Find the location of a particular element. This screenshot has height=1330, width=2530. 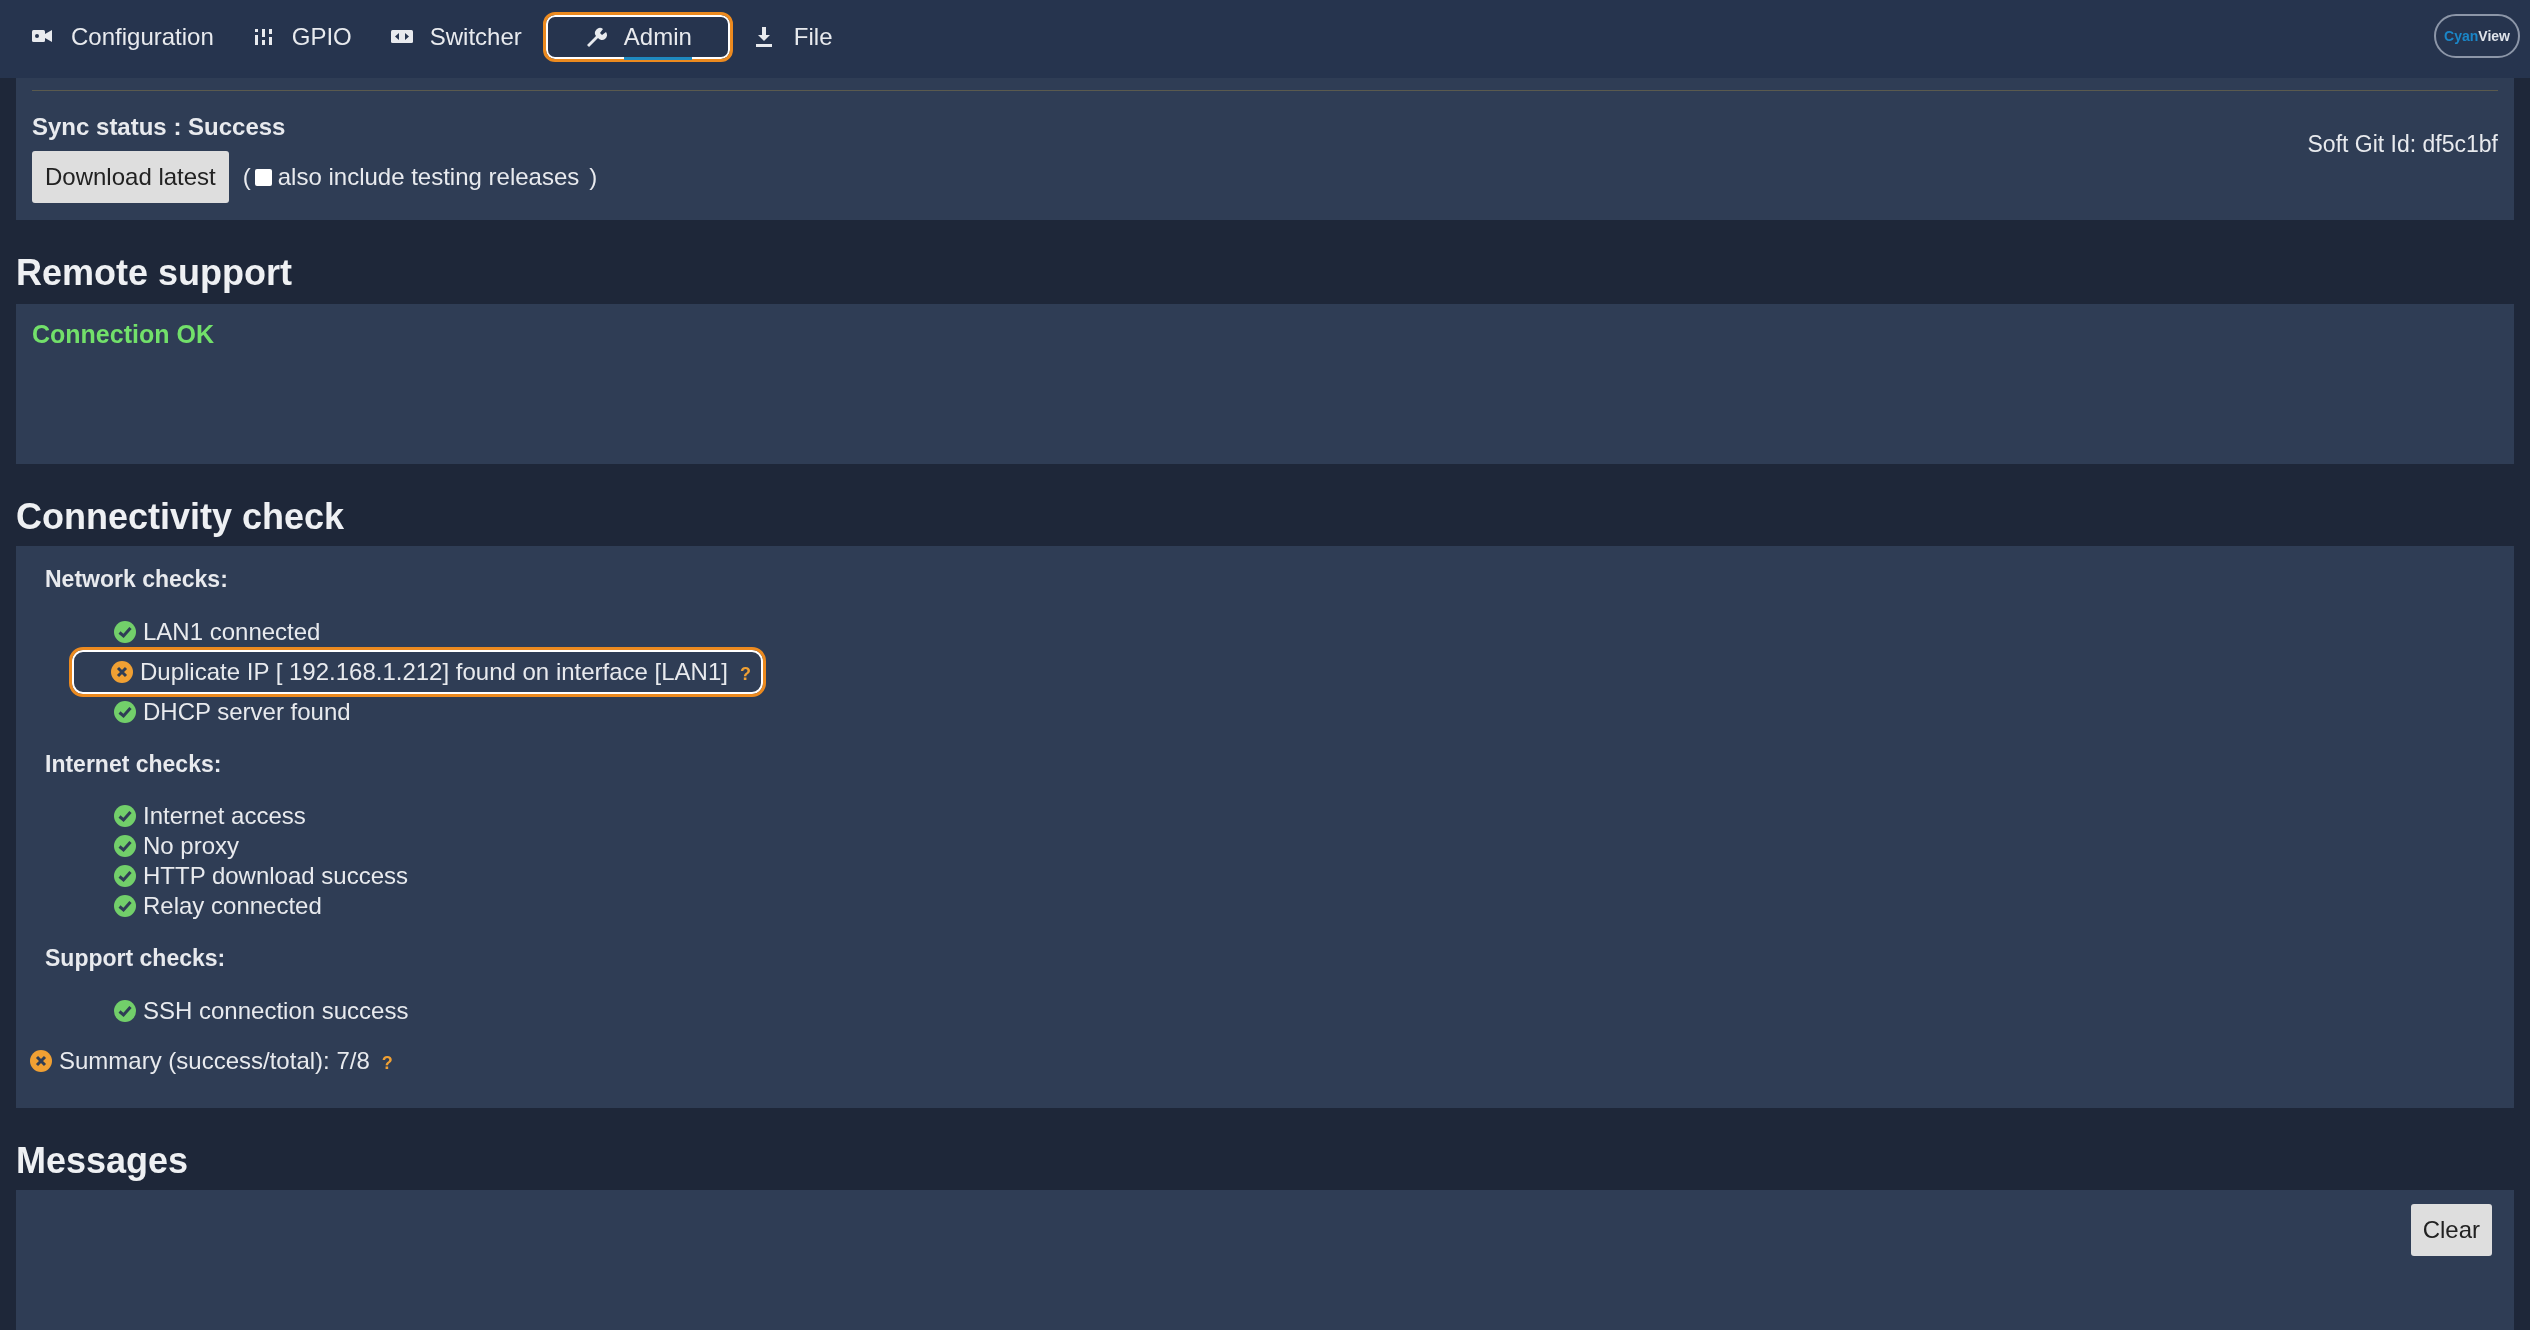

check-text: Duplicate IP [ 192.168.1.212] found on interface [LAN1] is located at coordinates (434, 671).